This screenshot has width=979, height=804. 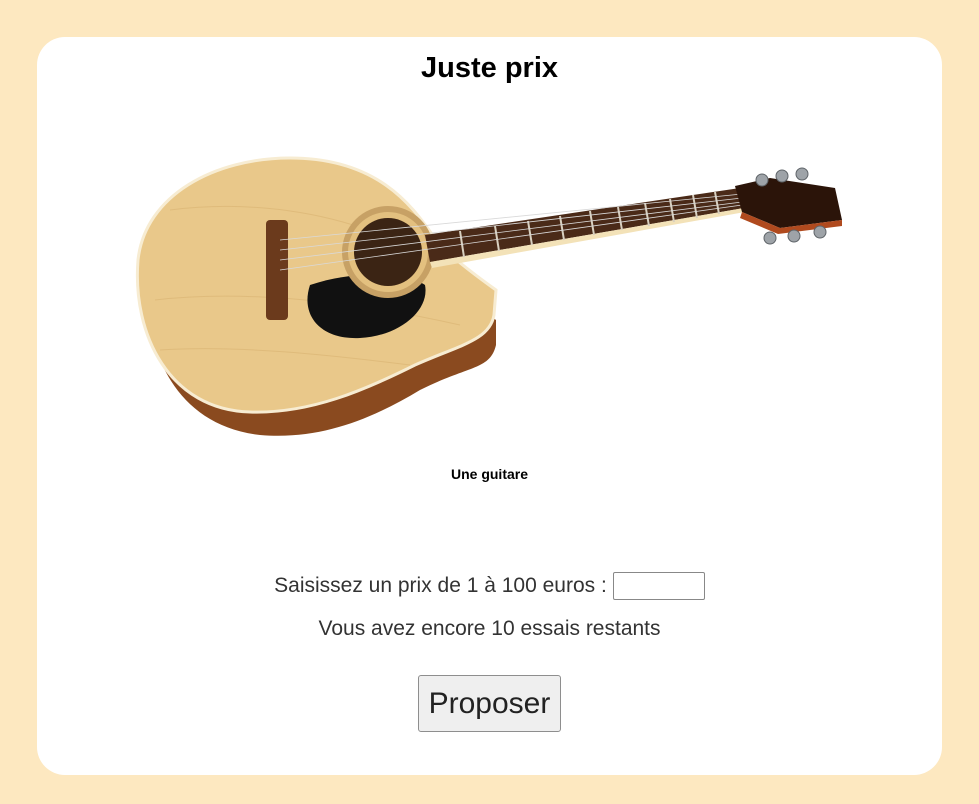 I want to click on price-prompt-label: Saisissez un prix de 1 à 100 euros :, so click(x=440, y=585).